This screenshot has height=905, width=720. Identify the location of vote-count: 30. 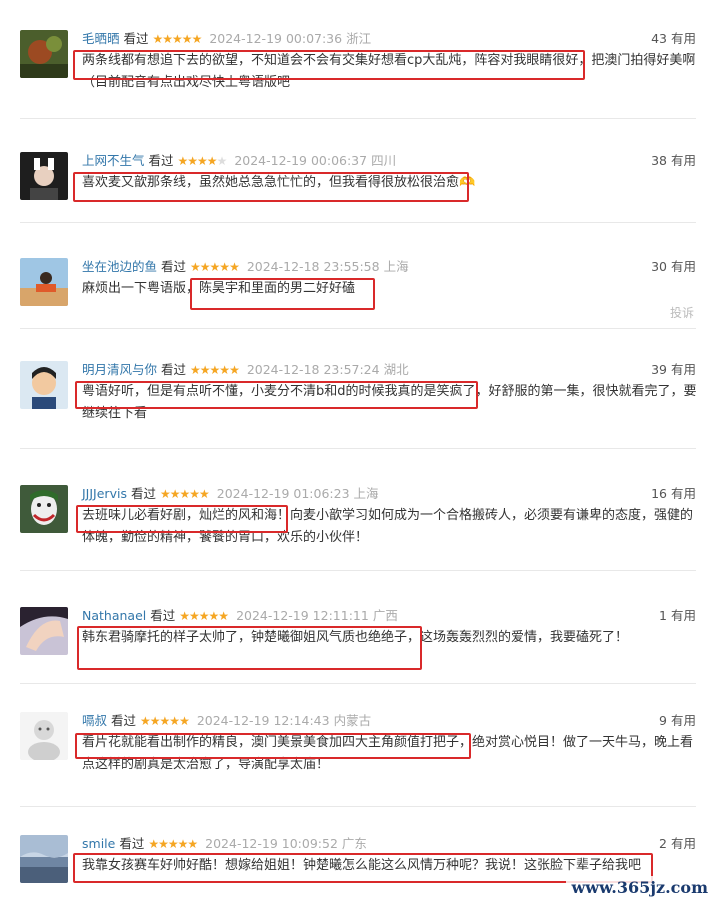
(659, 266).